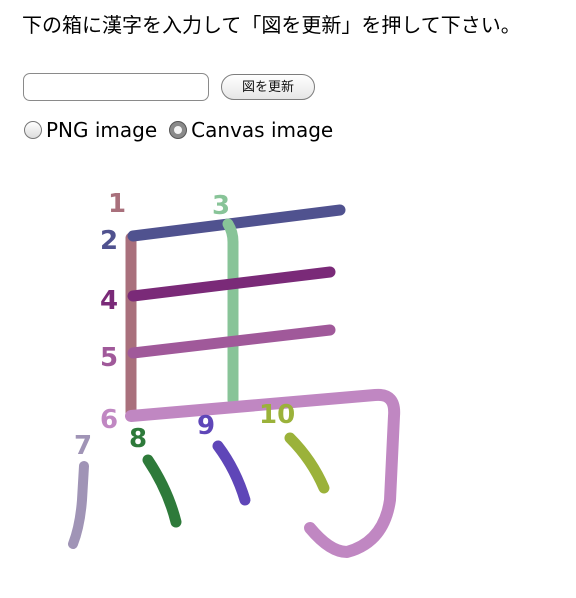 Image resolution: width=576 pixels, height=598 pixels. What do you see at coordinates (109, 358) in the screenshot?
I see `stroke-number-5: 5` at bounding box center [109, 358].